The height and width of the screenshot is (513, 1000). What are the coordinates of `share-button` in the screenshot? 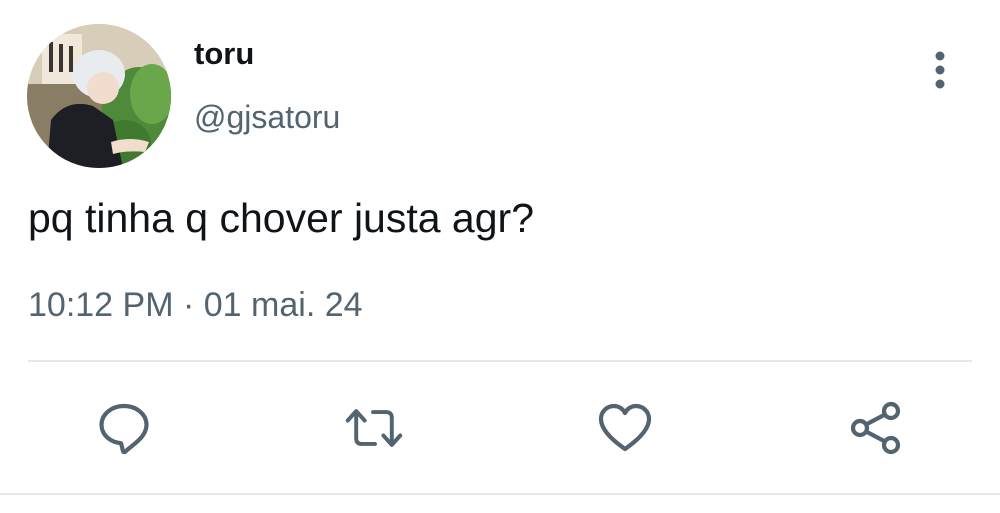 It's located at (876, 428).